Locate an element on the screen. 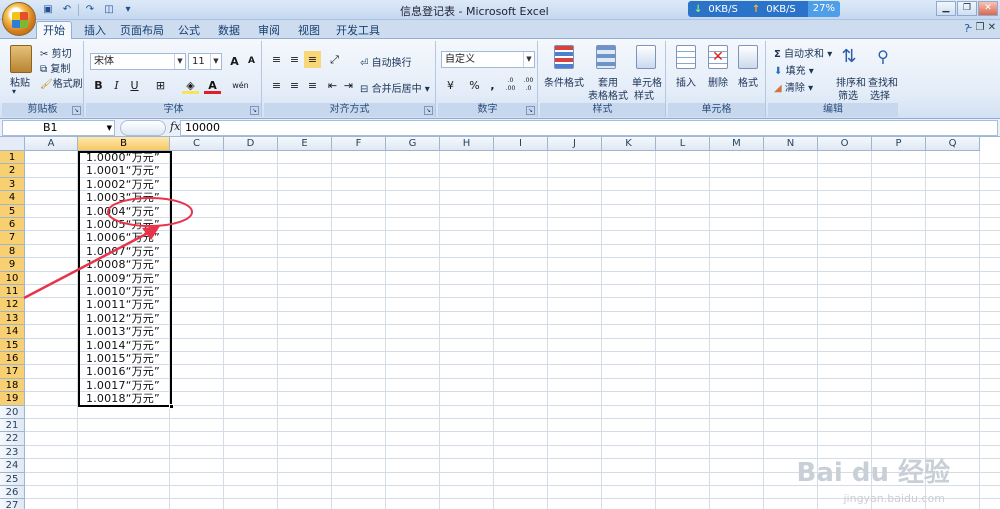 The image size is (1000, 509). annotation-overlay is located at coordinates (108, 248).